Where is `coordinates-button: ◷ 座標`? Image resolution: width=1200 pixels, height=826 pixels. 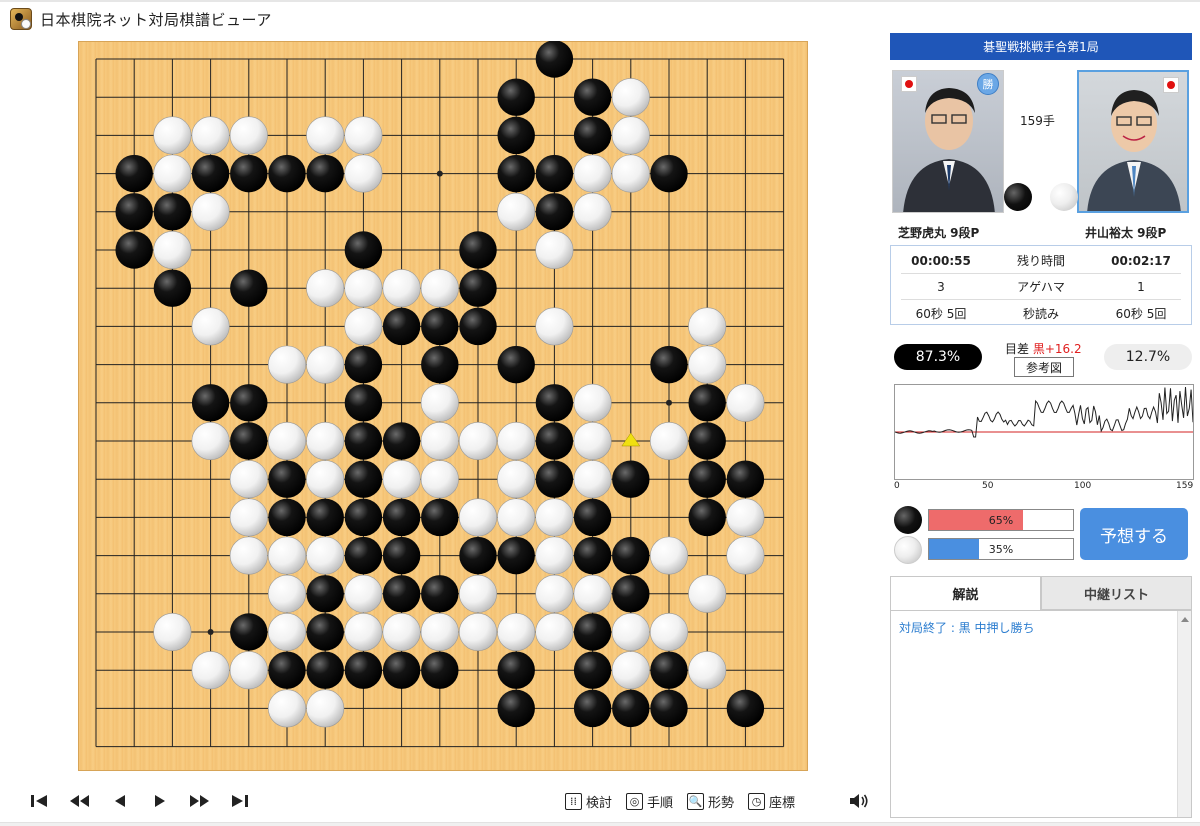
coordinates-button: ◷ 座標 is located at coordinates (771, 801).